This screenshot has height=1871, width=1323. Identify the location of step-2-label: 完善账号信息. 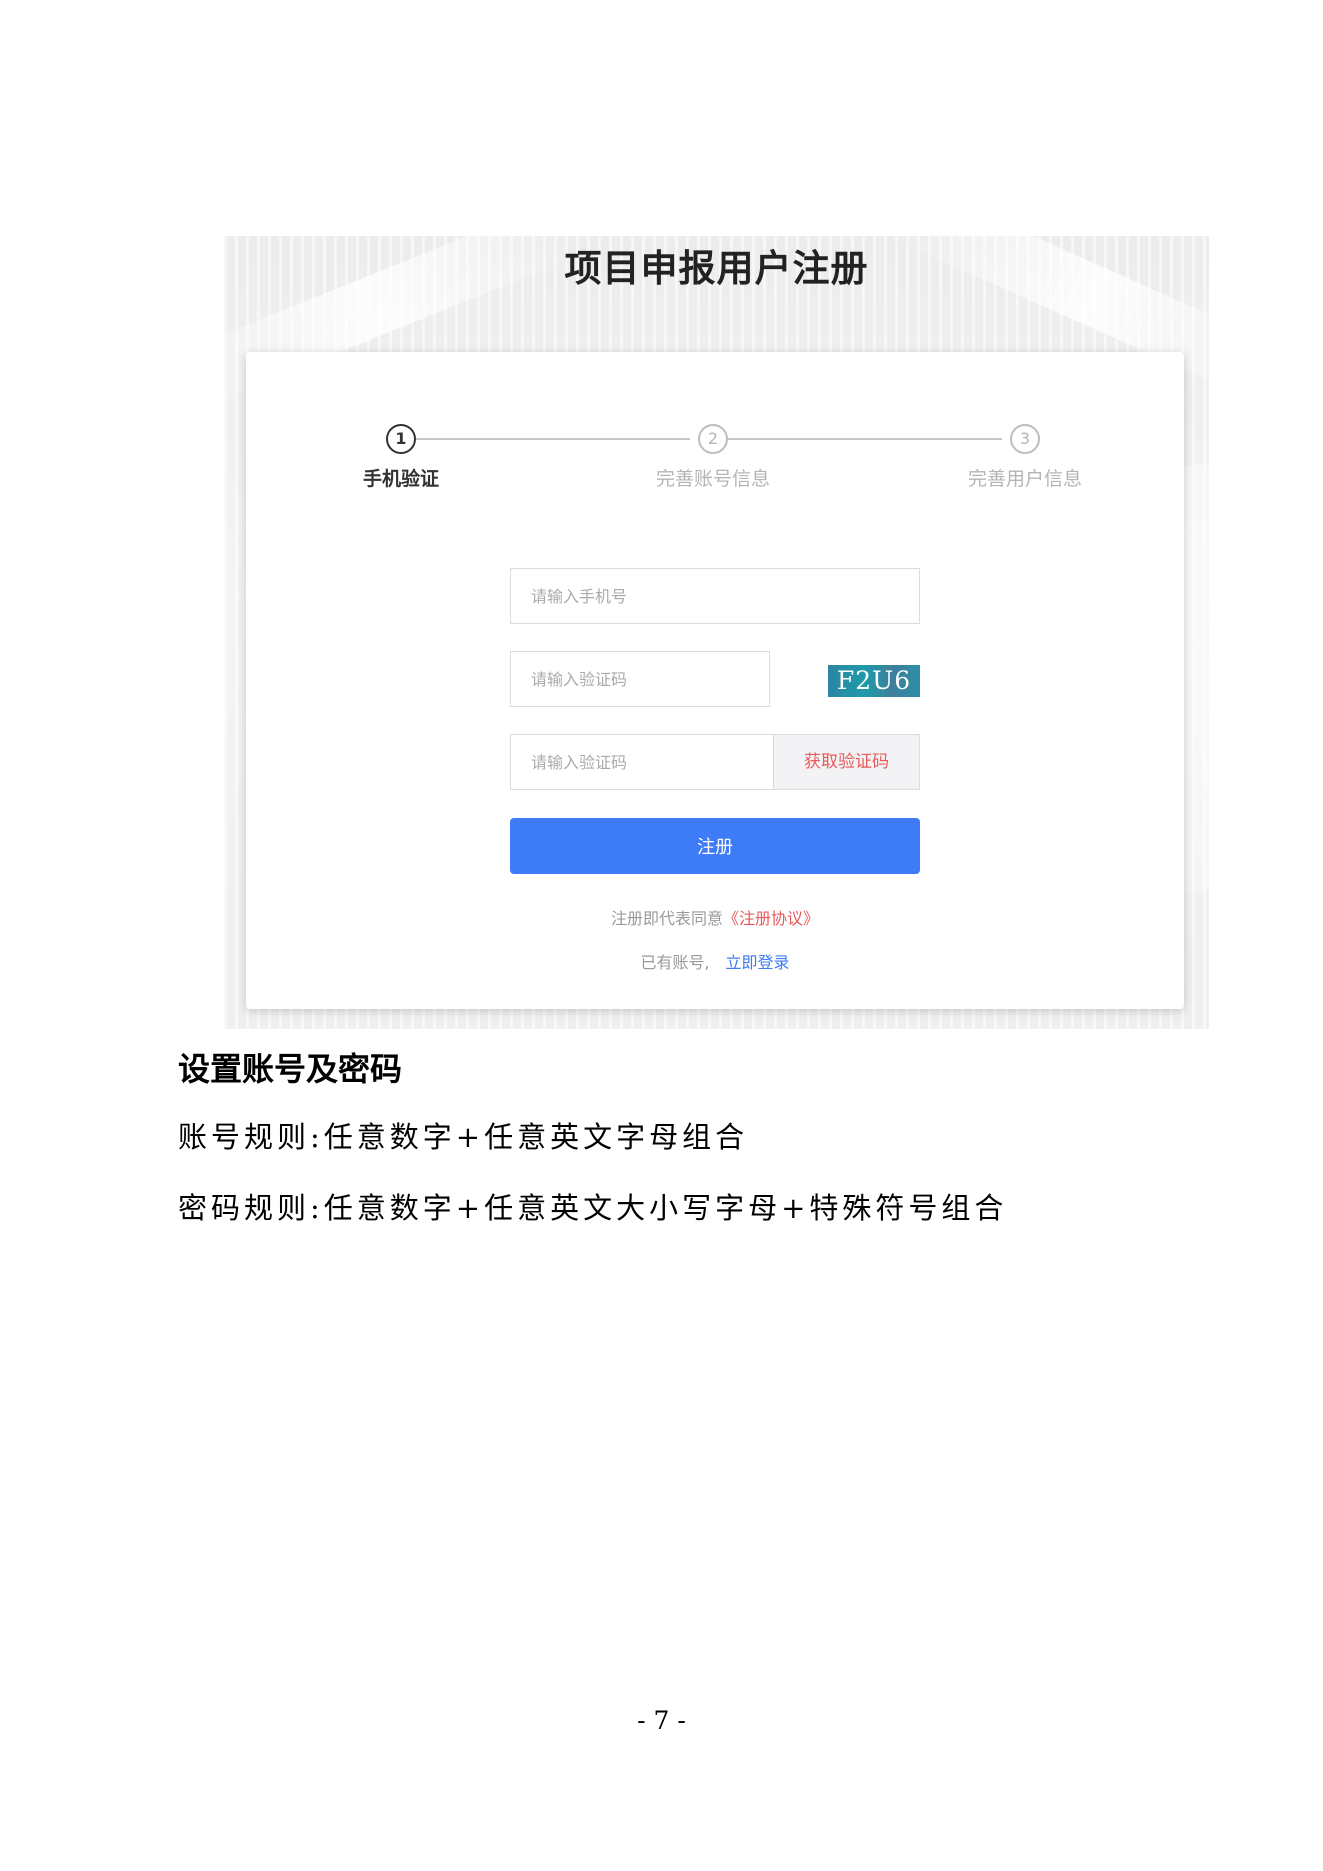
(712, 479).